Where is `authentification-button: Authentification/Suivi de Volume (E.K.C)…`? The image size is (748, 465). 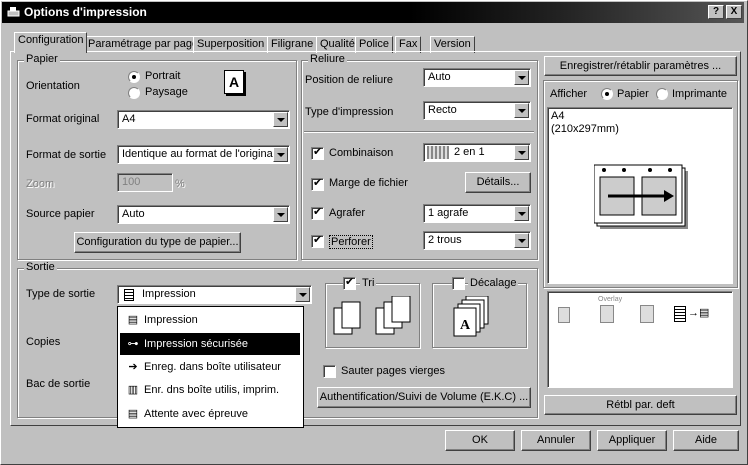 authentification-button: Authentification/Suivi de Volume (E.K.C)… is located at coordinates (424, 397).